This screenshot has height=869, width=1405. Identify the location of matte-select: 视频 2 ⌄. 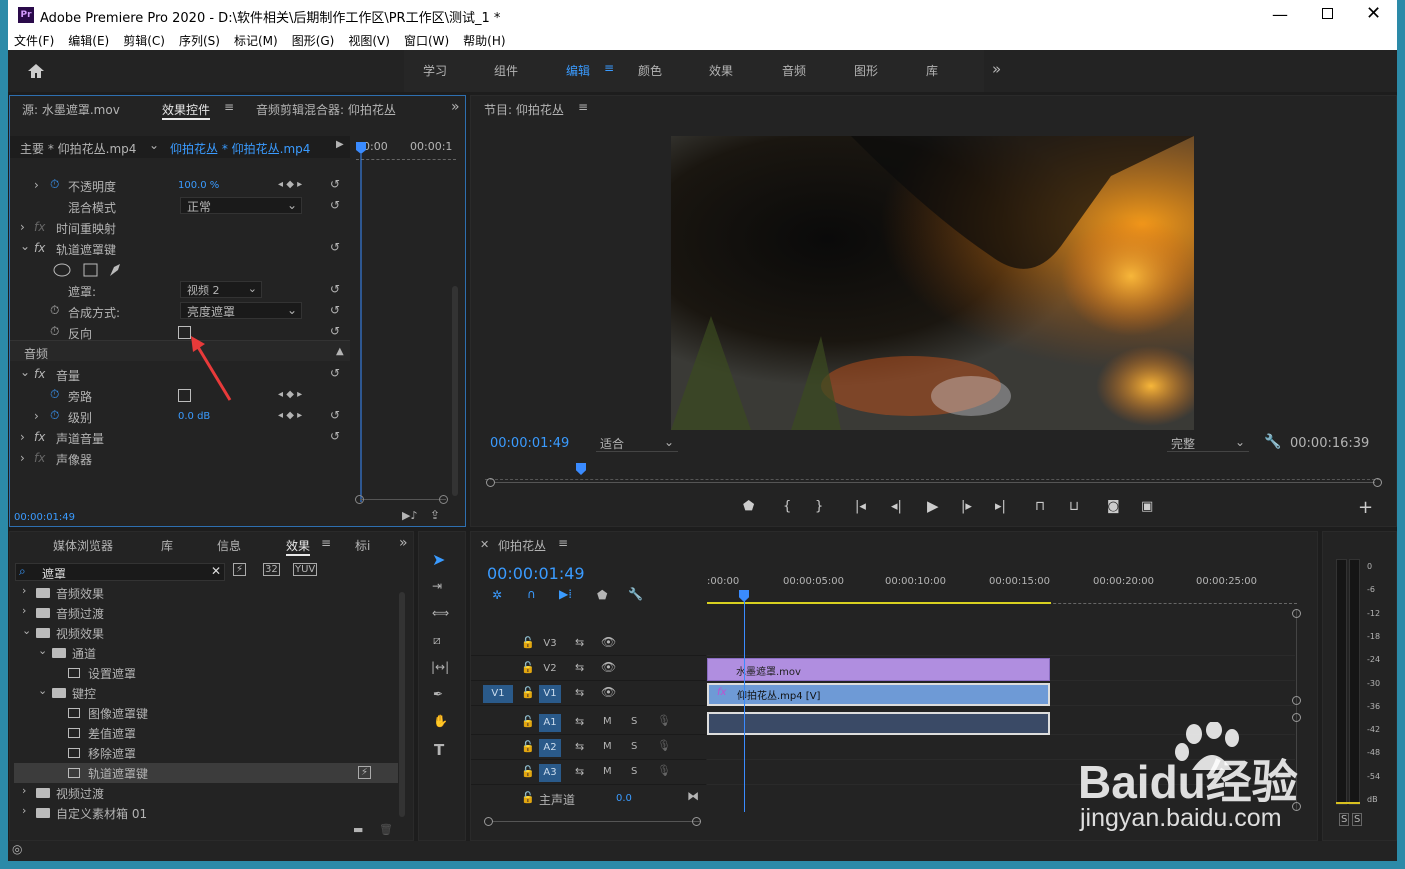
(221, 289).